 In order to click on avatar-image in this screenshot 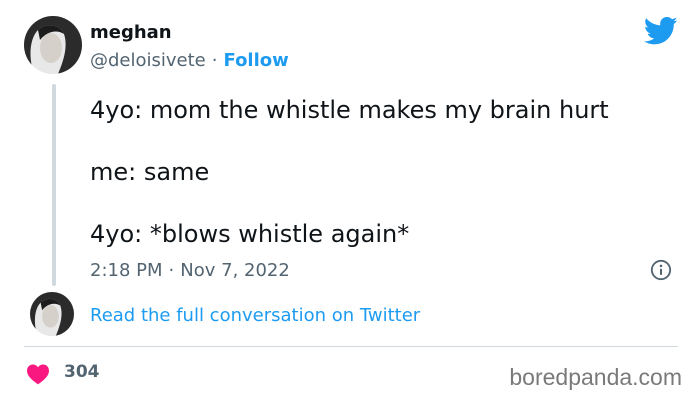, I will do `click(53, 45)`.